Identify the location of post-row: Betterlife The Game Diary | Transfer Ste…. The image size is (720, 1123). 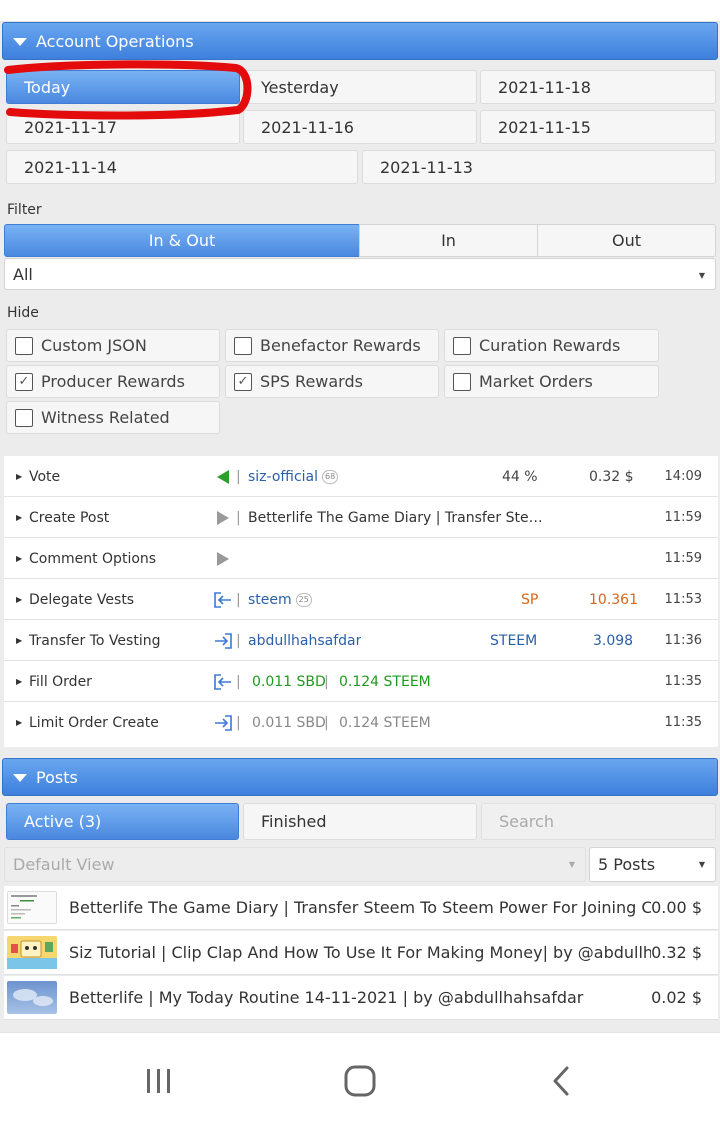
(361, 908).